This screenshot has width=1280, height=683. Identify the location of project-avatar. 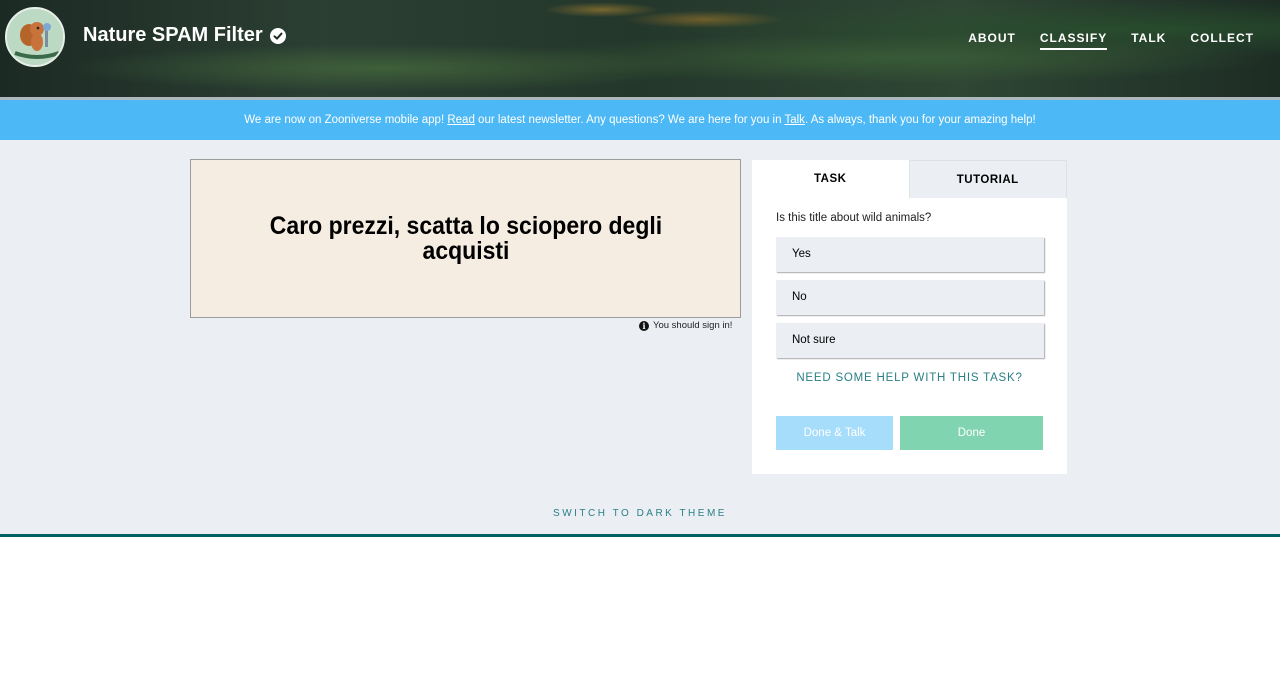
(35, 37).